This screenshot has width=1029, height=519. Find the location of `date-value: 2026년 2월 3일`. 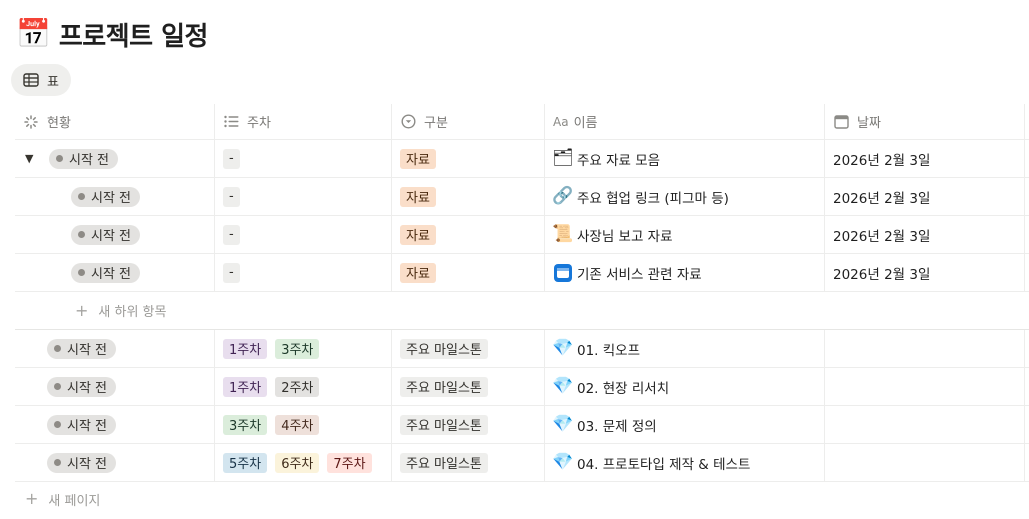

date-value: 2026년 2월 3일 is located at coordinates (882, 198).